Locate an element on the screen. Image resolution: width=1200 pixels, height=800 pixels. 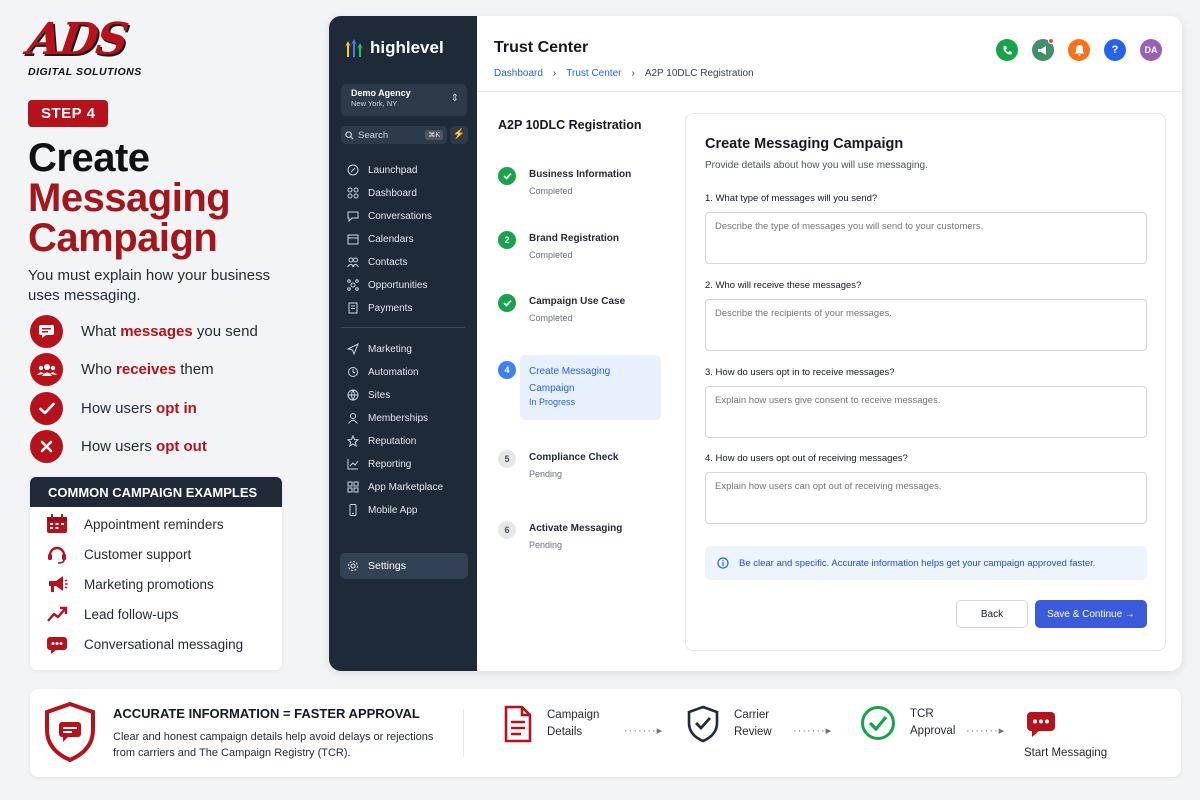
breadcrumb-dashboard: Dashboard is located at coordinates (518, 73).